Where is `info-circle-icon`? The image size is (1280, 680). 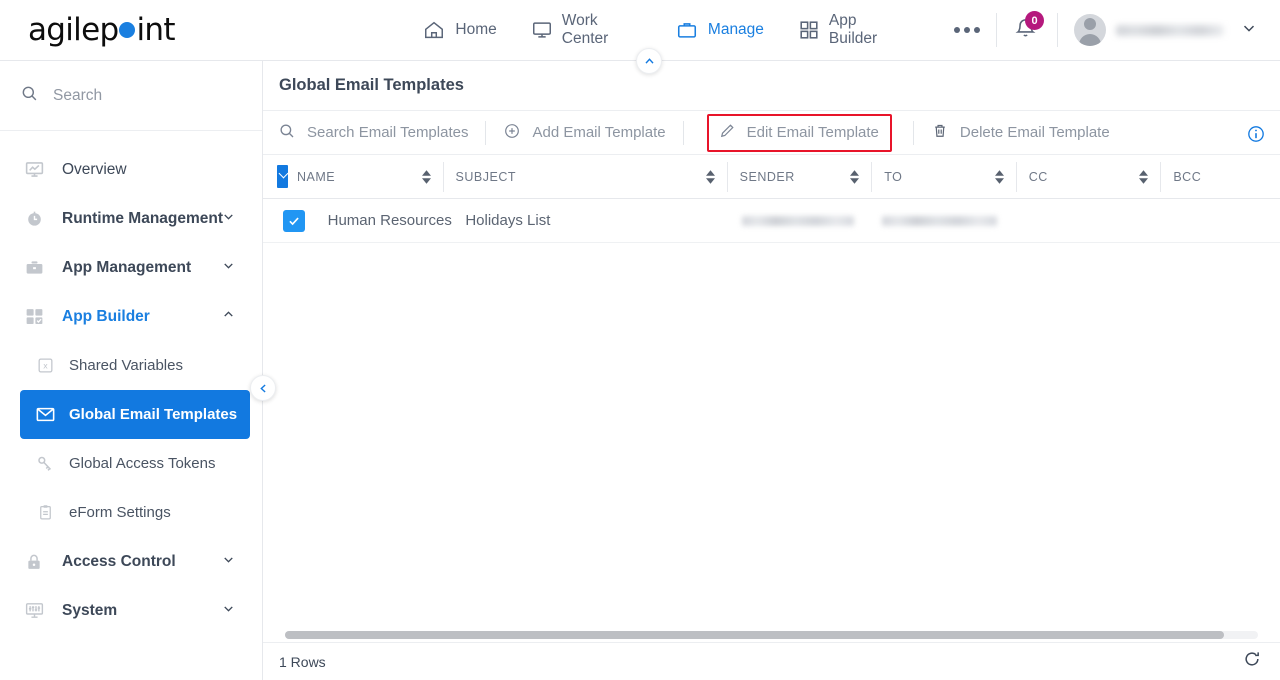 info-circle-icon is located at coordinates (1256, 136).